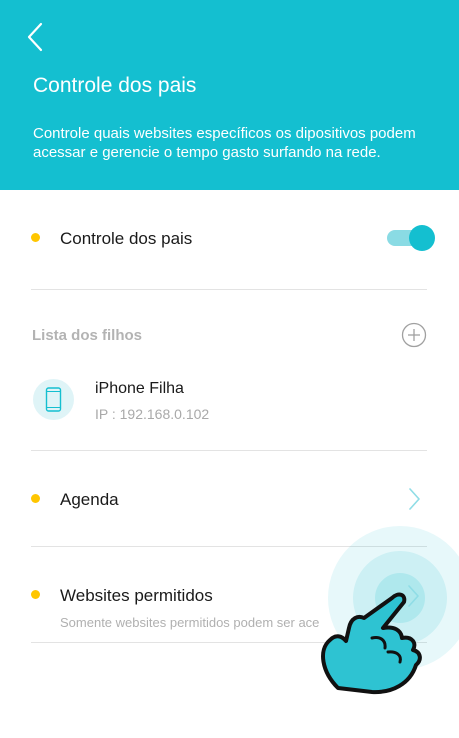  What do you see at coordinates (152, 414) in the screenshot?
I see `device-ip: IP : 192.168.0.102` at bounding box center [152, 414].